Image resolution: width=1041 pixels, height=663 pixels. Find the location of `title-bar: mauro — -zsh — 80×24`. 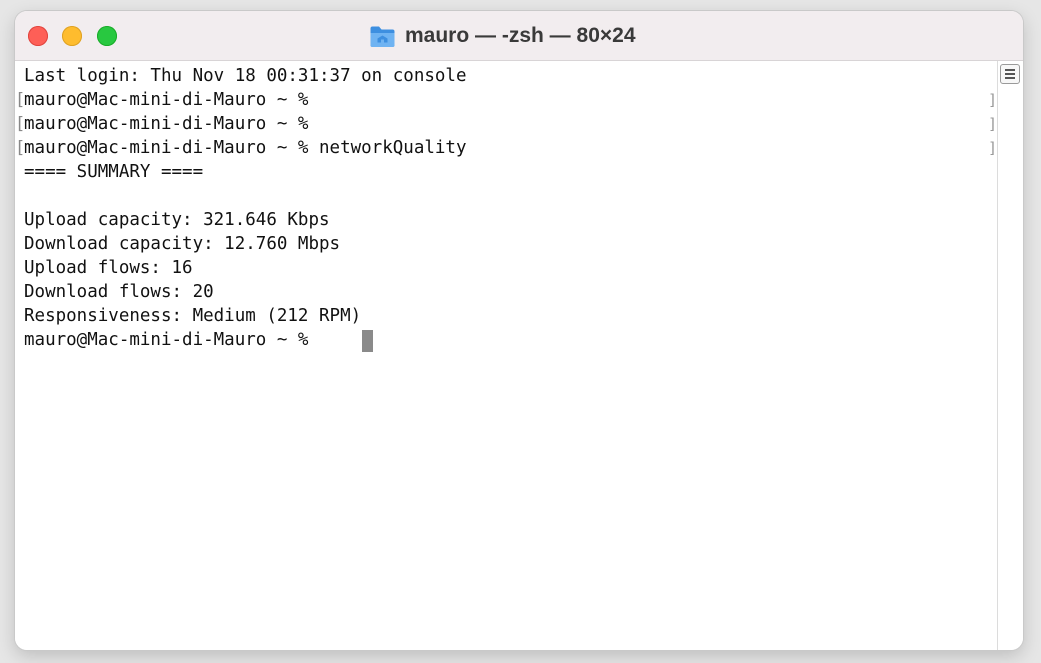

title-bar: mauro — -zsh — 80×24 is located at coordinates (519, 36).